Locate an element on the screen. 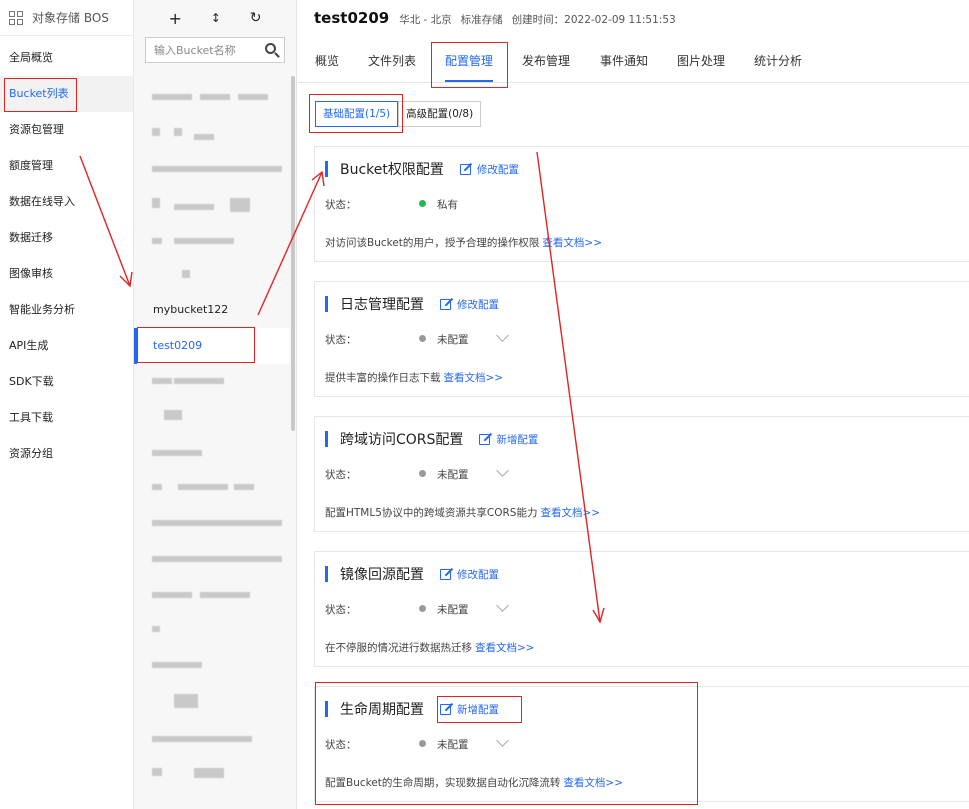  refresh-icon: ↻ is located at coordinates (256, 18).